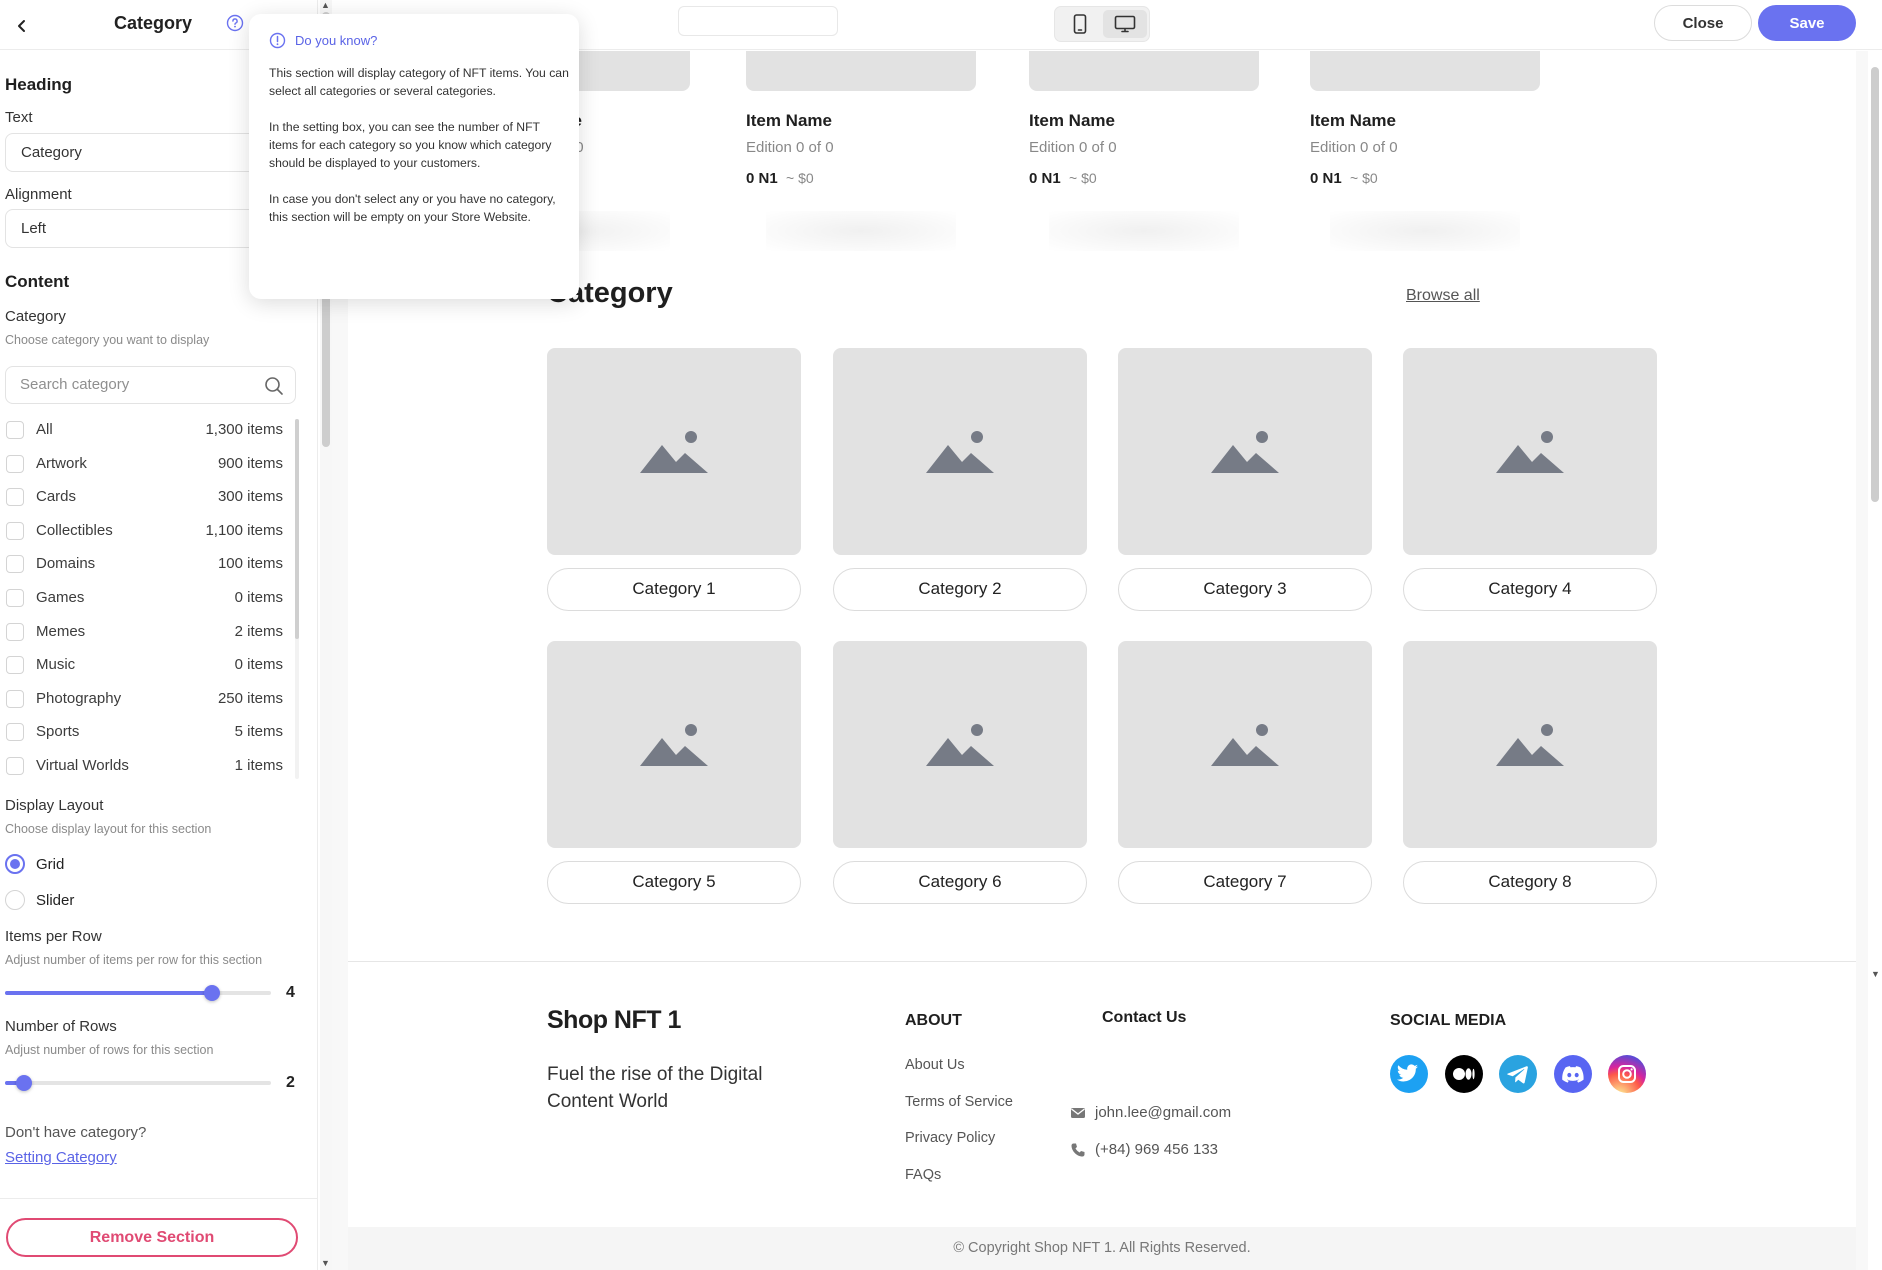 This screenshot has height=1270, width=1882. I want to click on rows-help-text: Adjust number of rows for this section, so click(109, 1050).